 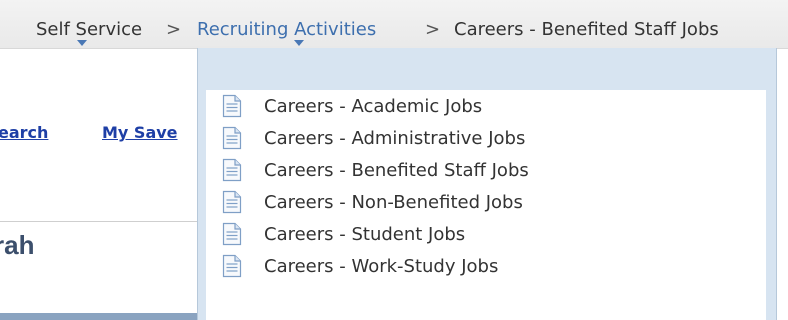 What do you see at coordinates (299, 43) in the screenshot?
I see `chevron-down-icon` at bounding box center [299, 43].